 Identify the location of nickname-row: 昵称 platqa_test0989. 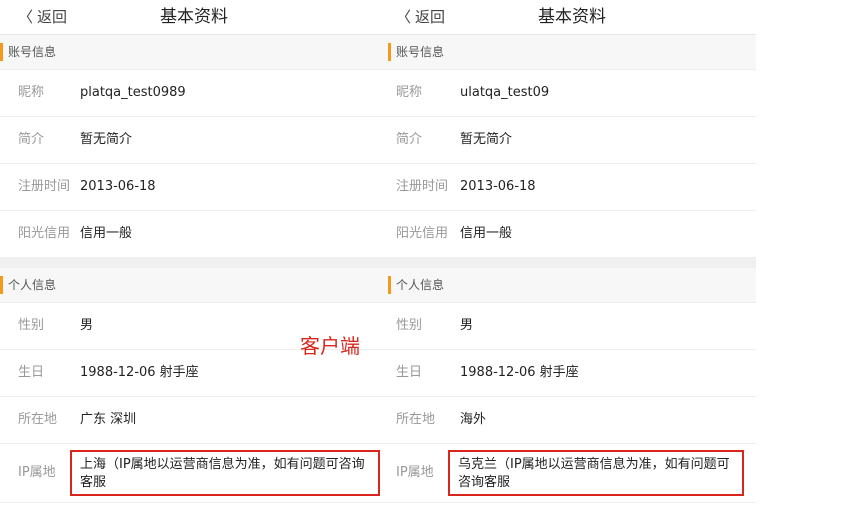
(194, 93).